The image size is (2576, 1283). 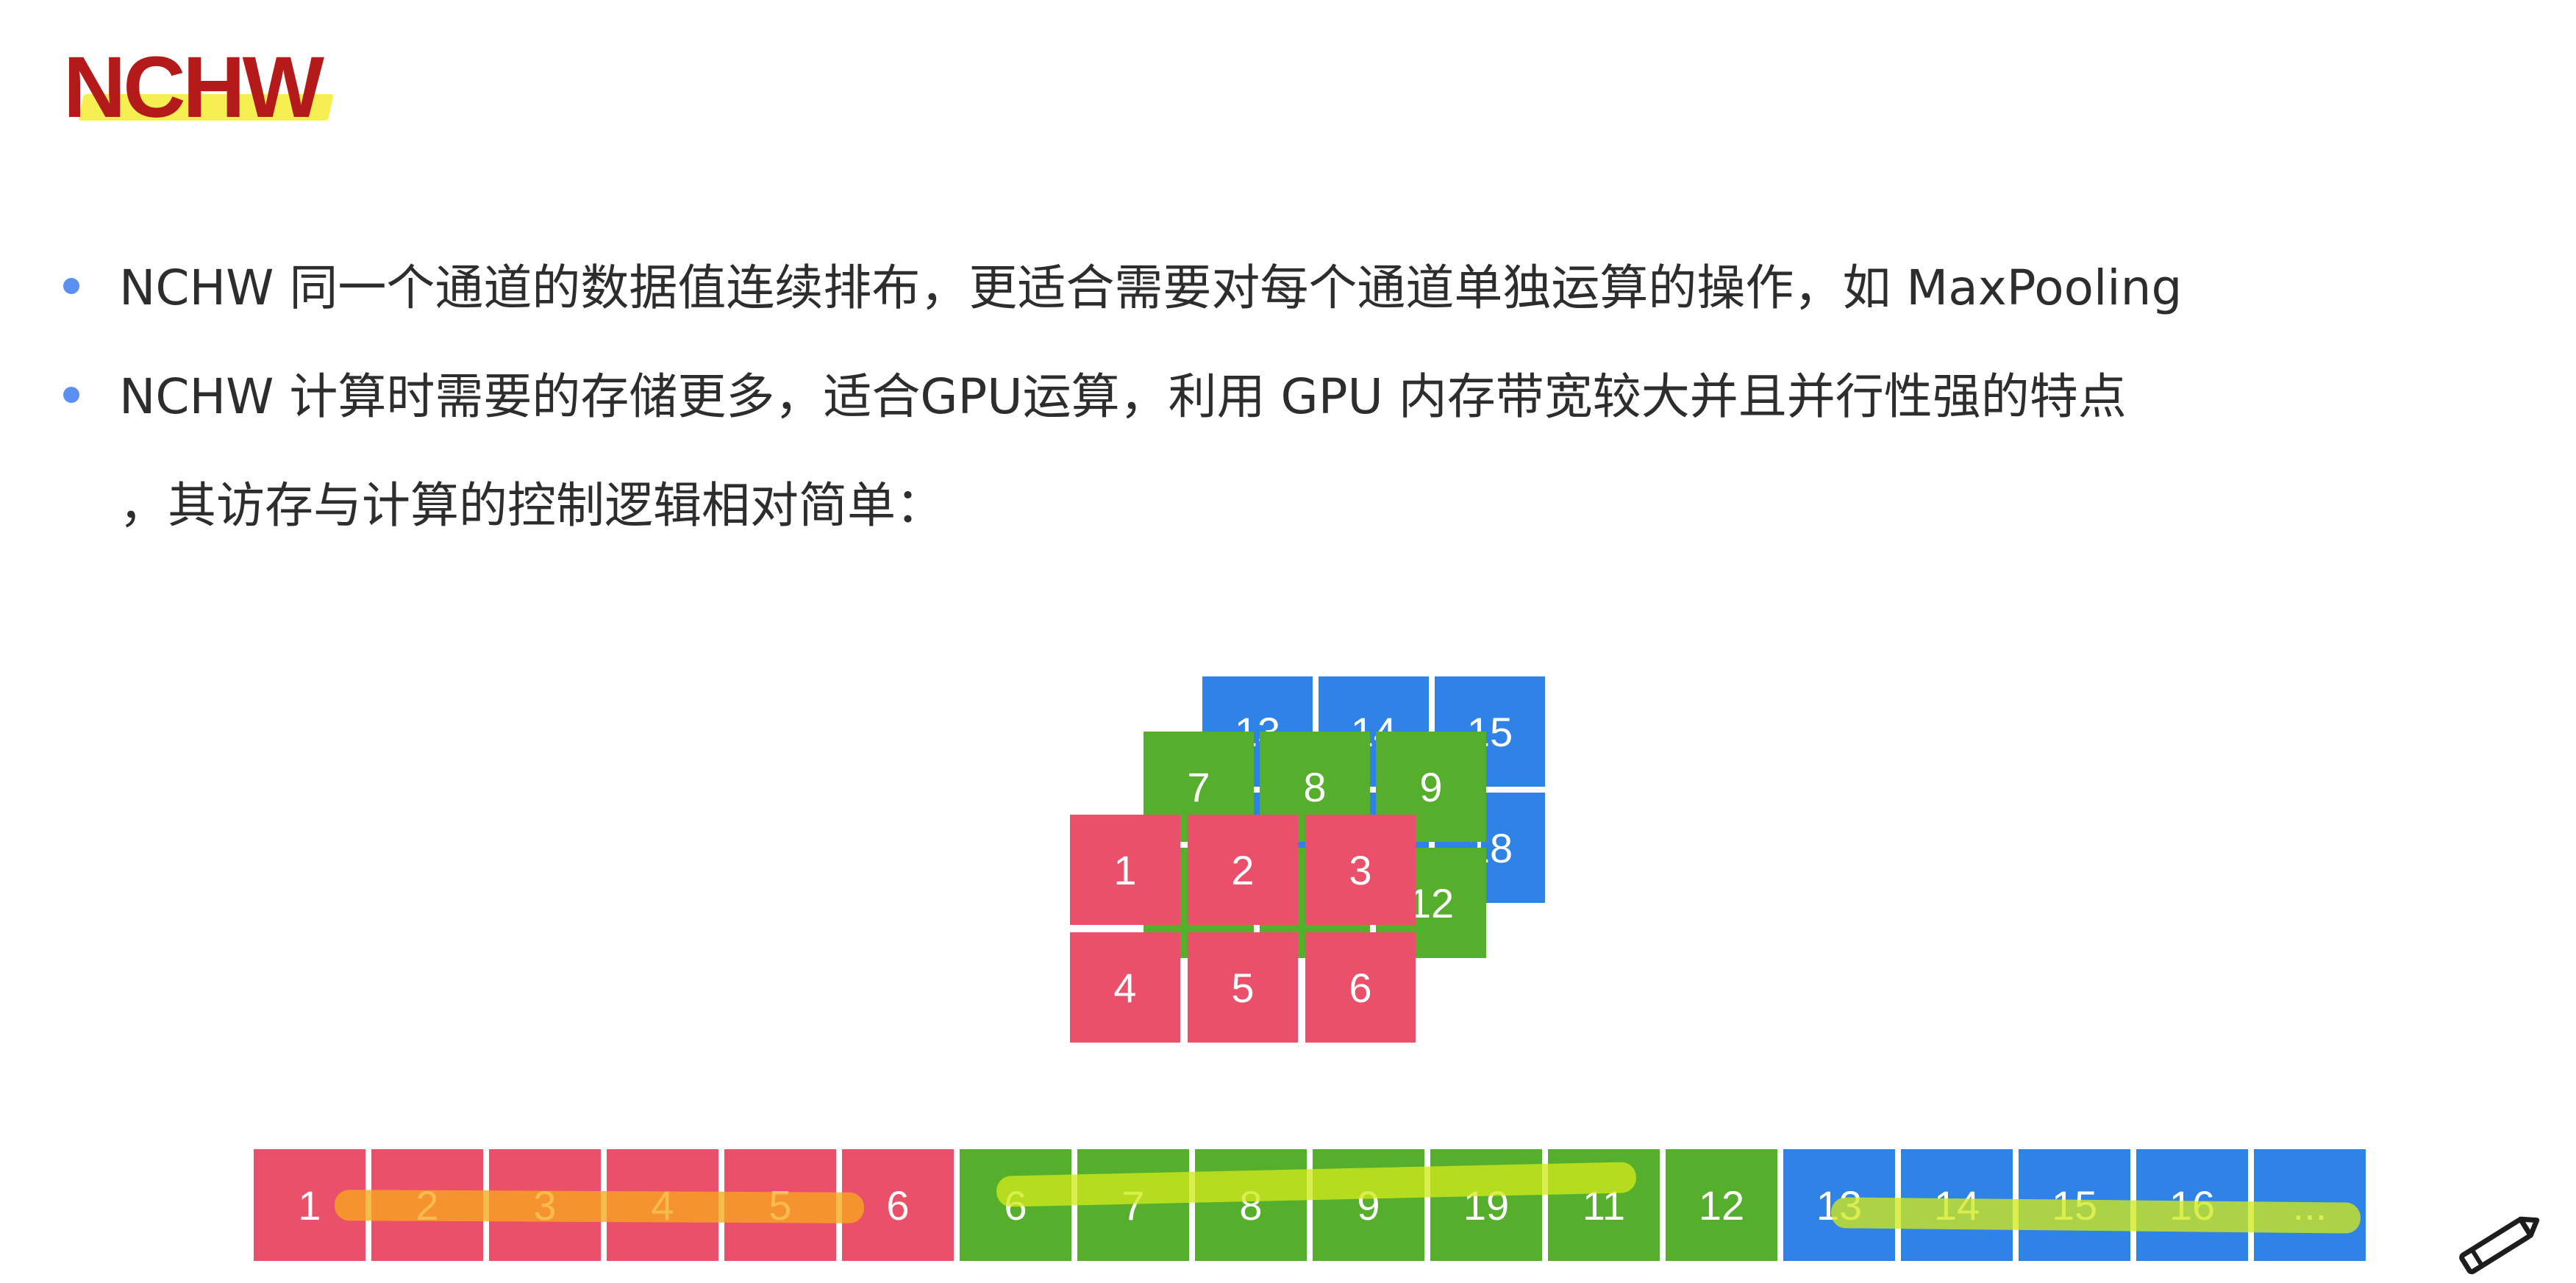 I want to click on slide-title: NCHW, so click(x=193, y=87).